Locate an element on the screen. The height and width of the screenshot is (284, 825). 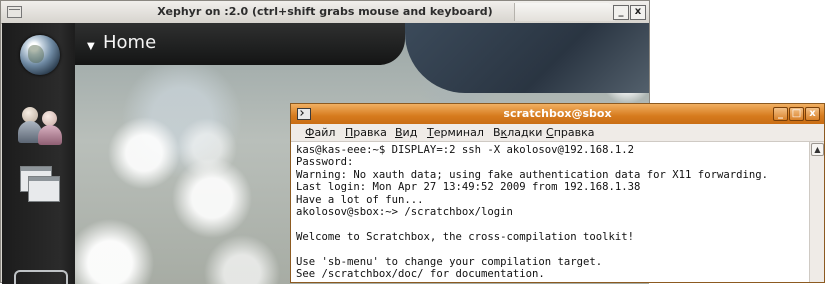
close-button: x is located at coordinates (638, 12).